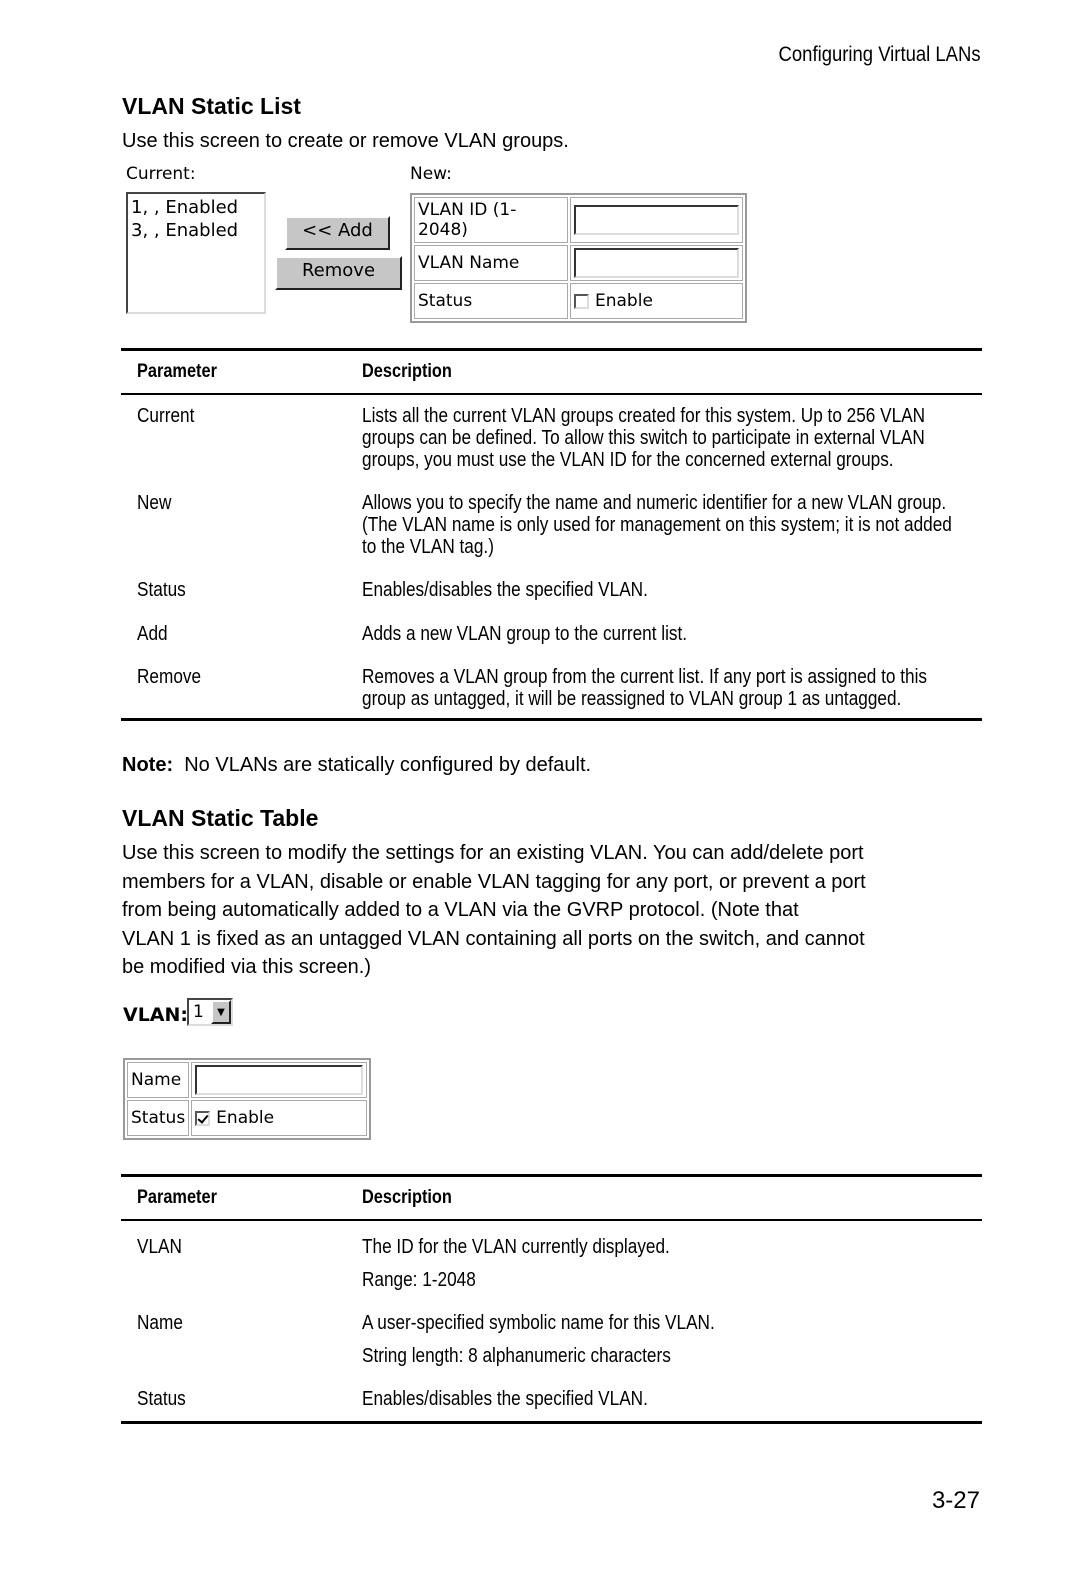 This screenshot has height=1570, width=1080. What do you see at coordinates (247, 1099) in the screenshot?
I see `vlan-edit-form-table: Name Status Enable` at bounding box center [247, 1099].